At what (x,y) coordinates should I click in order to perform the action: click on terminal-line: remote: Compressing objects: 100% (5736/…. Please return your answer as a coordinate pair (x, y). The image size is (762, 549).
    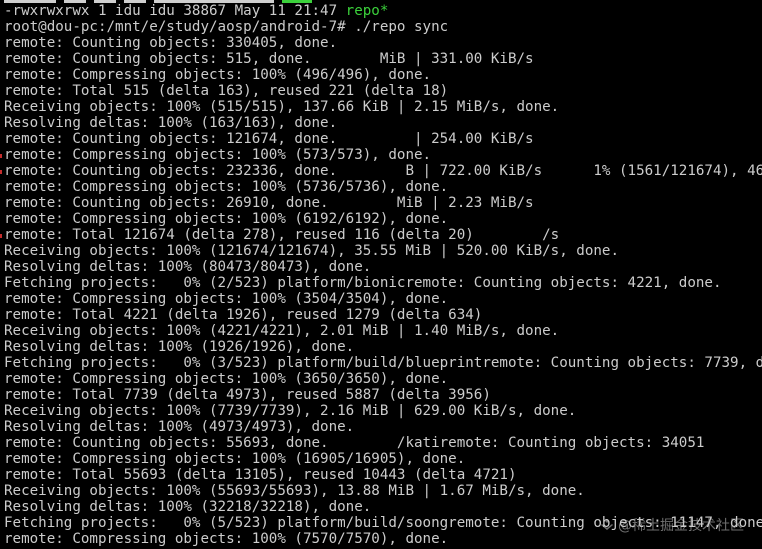
    Looking at the image, I should click on (383, 187).